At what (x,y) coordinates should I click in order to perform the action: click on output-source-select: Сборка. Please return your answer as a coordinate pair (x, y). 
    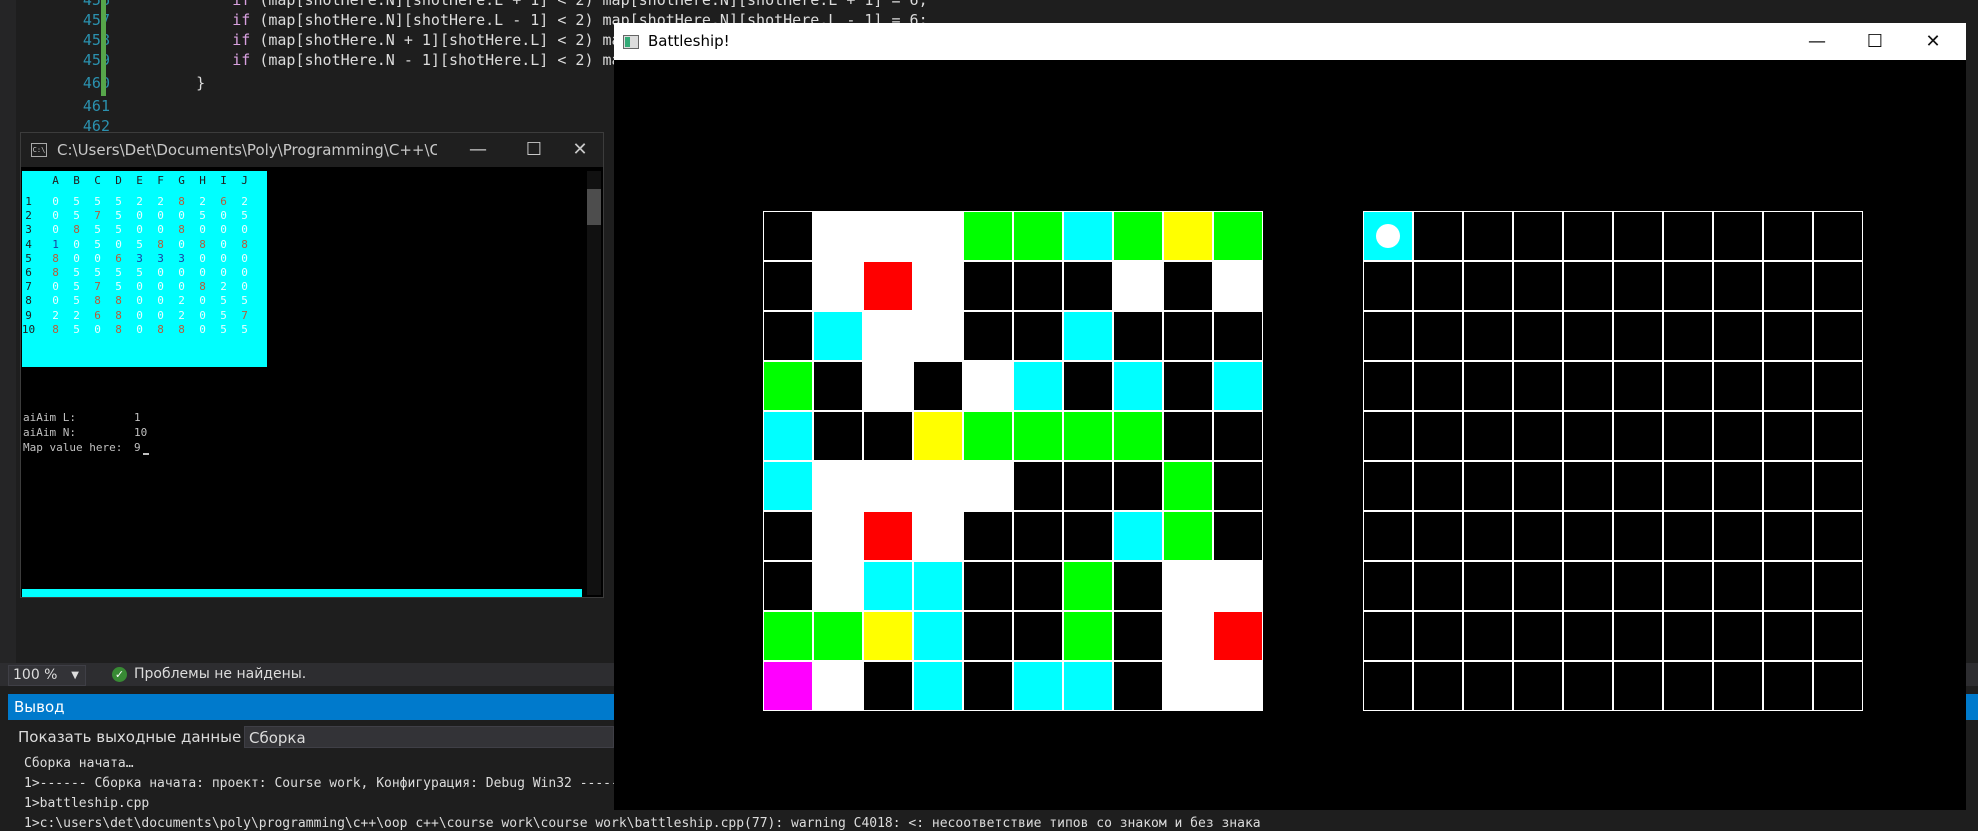
    Looking at the image, I should click on (429, 737).